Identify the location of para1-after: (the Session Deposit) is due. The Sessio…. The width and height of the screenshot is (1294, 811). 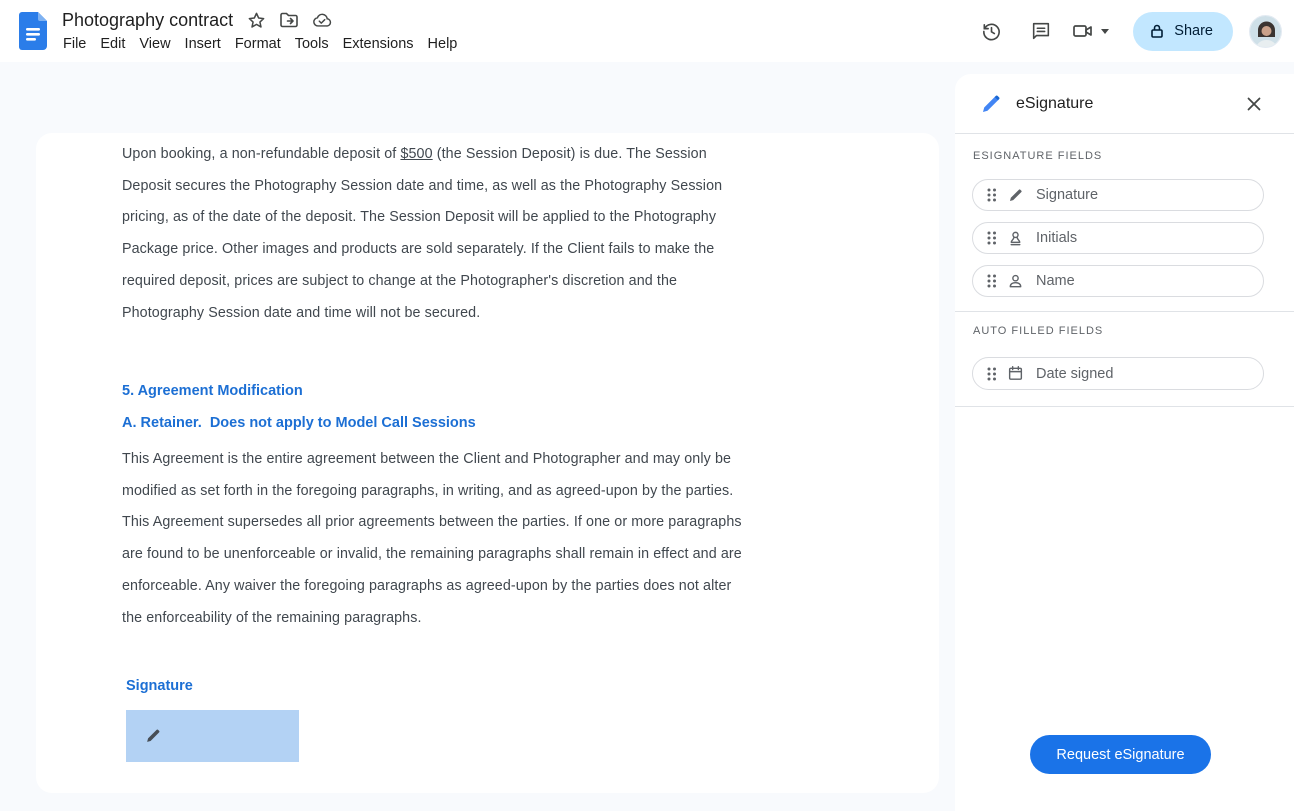
(424, 233).